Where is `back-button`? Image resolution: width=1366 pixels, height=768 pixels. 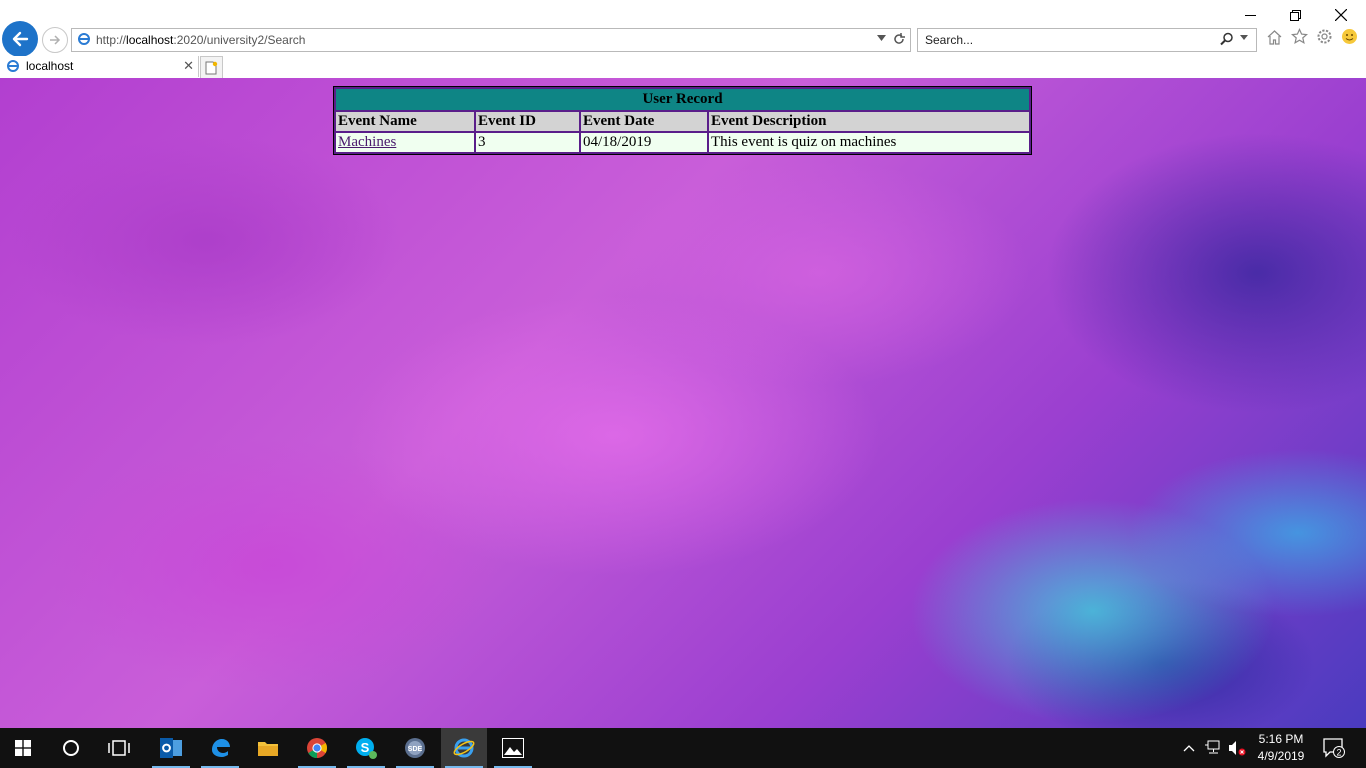
back-button is located at coordinates (20, 39).